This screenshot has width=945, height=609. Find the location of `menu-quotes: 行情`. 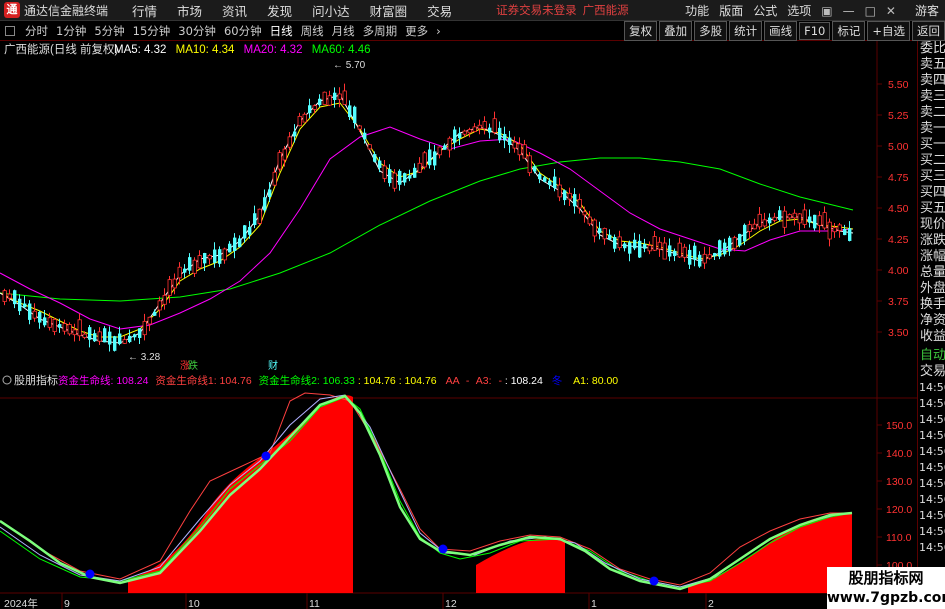

menu-quotes: 行情 is located at coordinates (144, 10).